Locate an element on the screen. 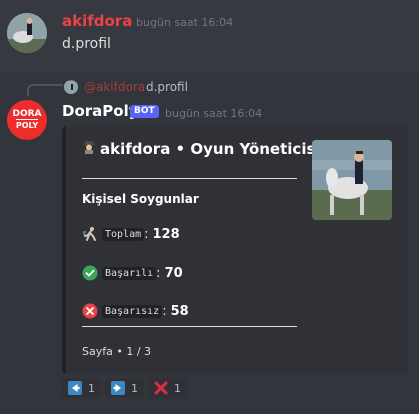  arrow-right-icon is located at coordinates (118, 388).